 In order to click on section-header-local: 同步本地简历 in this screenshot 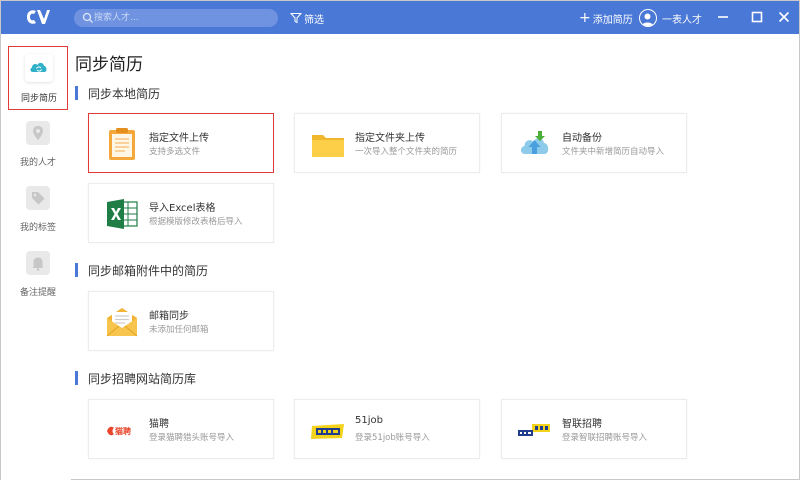, I will do `click(118, 93)`.